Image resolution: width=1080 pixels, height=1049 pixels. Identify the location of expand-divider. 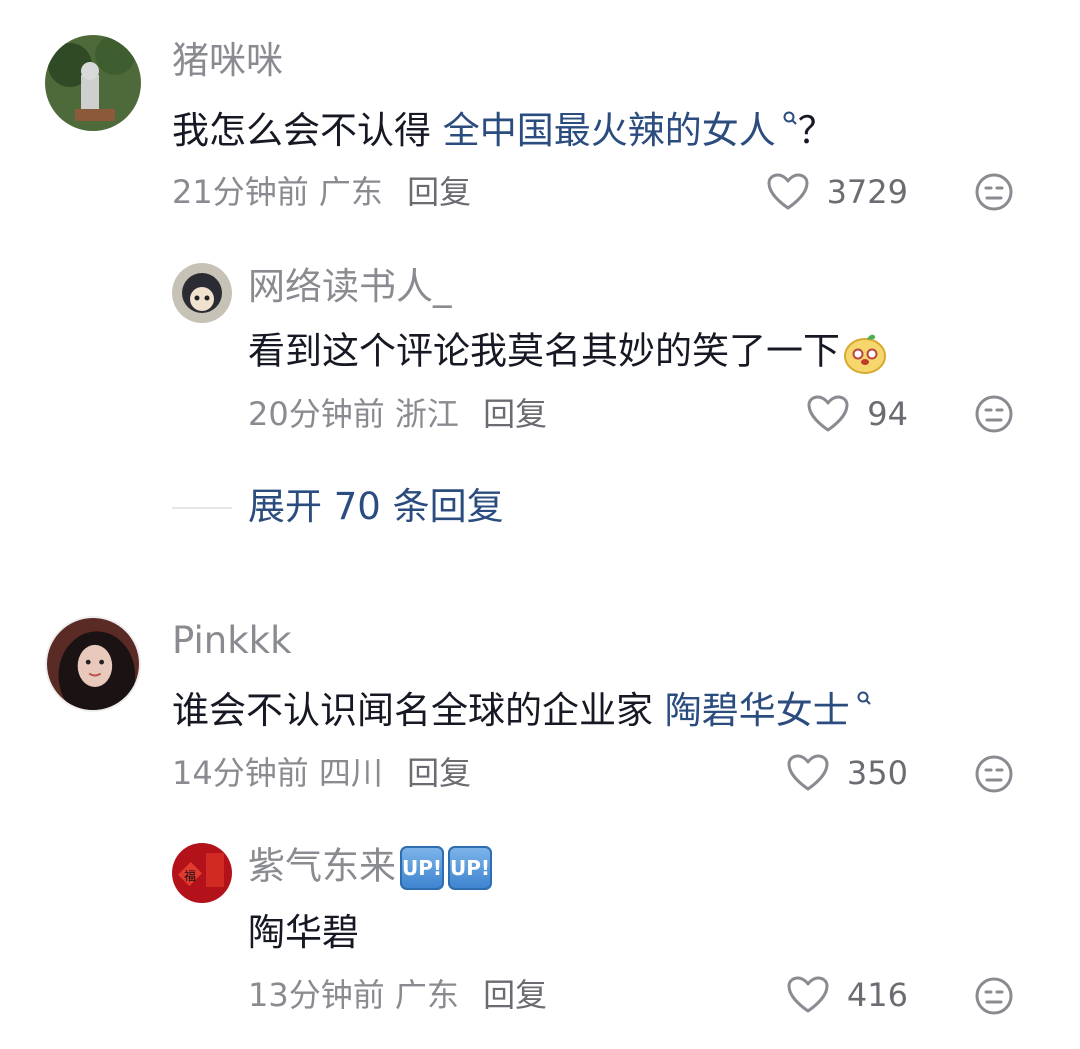
(202, 508).